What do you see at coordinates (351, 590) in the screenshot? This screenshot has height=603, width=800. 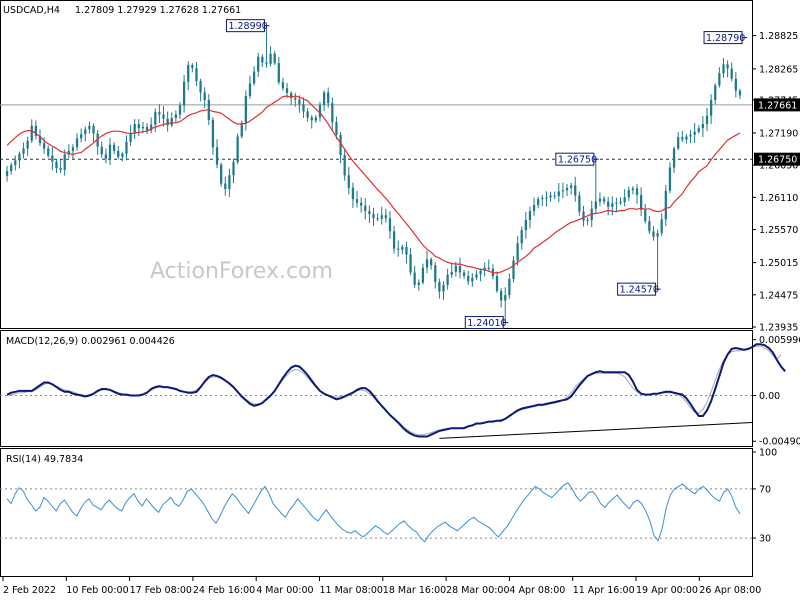 I see `x-tick-label: 11 Mar 08:00` at bounding box center [351, 590].